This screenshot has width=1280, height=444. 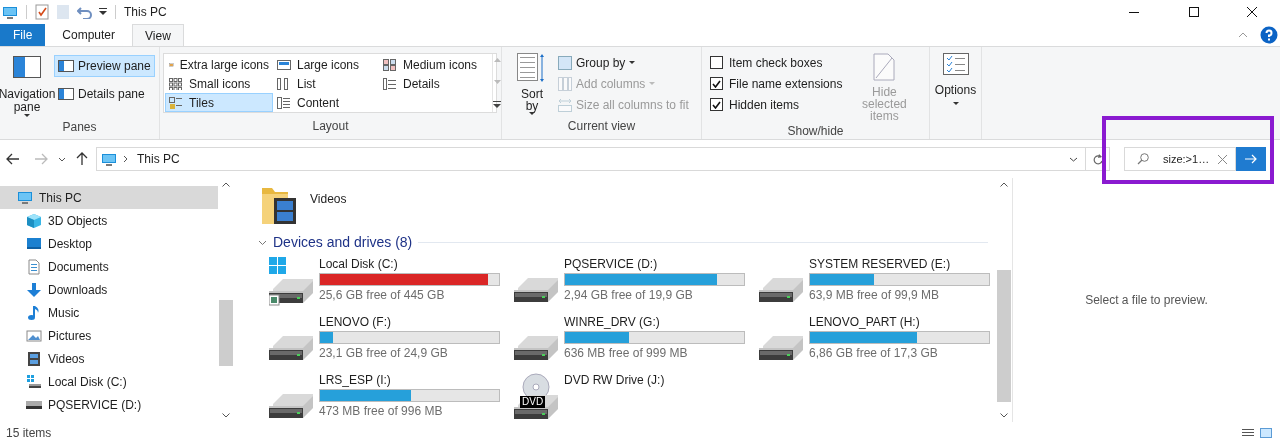 What do you see at coordinates (104, 94) in the screenshot?
I see `pane-toggle: Details pane` at bounding box center [104, 94].